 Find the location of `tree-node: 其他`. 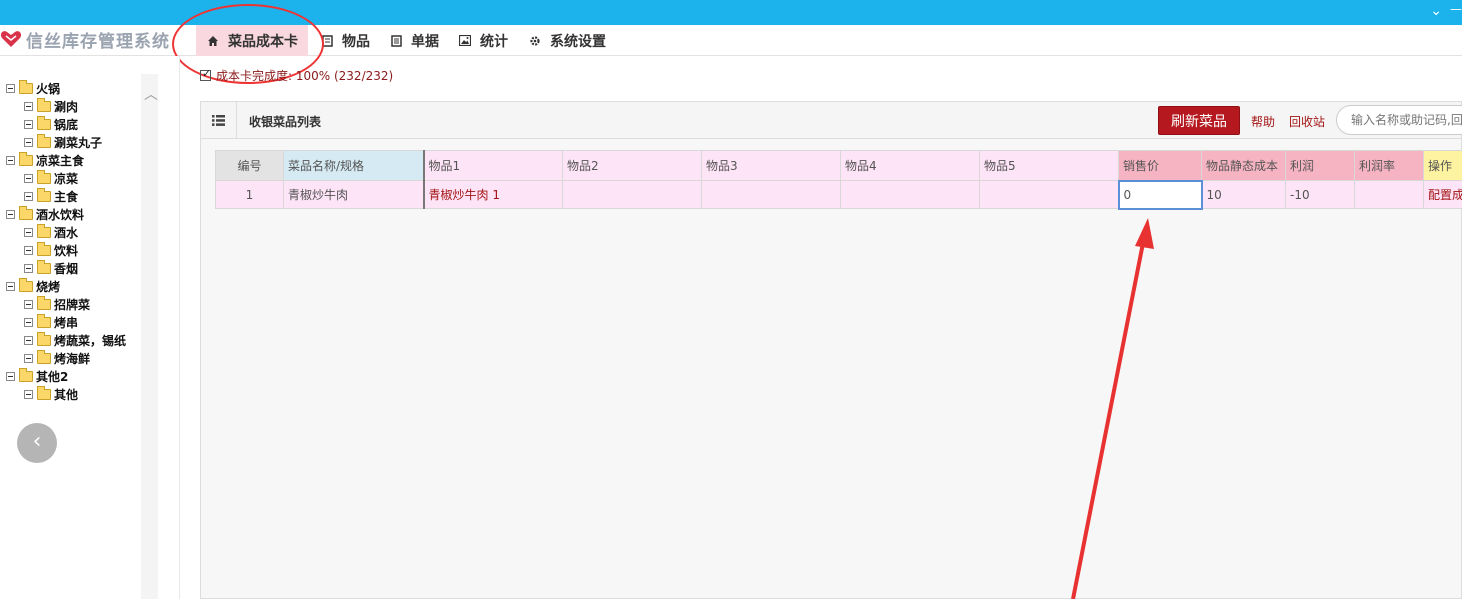

tree-node: 其他 is located at coordinates (66, 394).